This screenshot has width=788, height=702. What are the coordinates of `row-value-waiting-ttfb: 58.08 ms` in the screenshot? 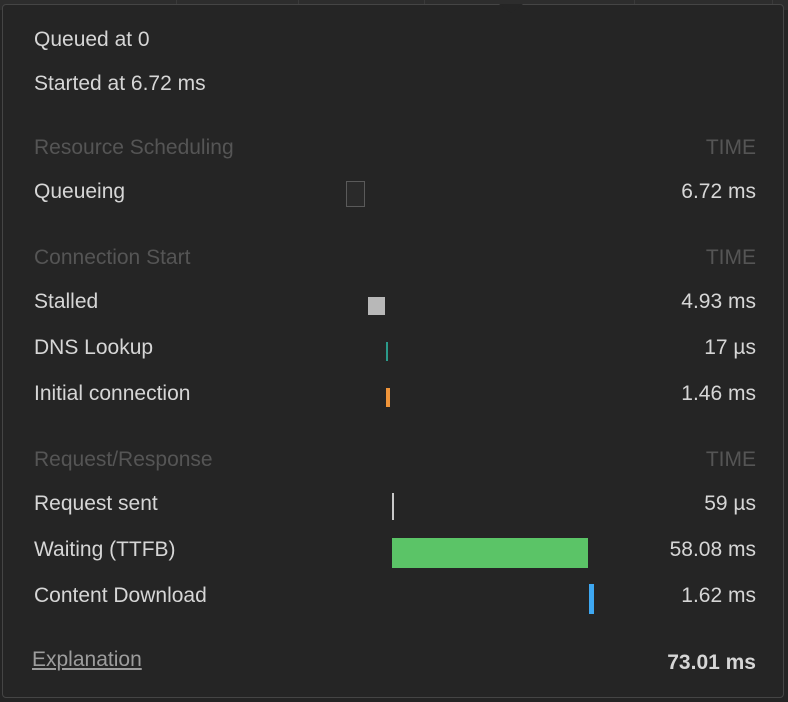 It's located at (712, 549).